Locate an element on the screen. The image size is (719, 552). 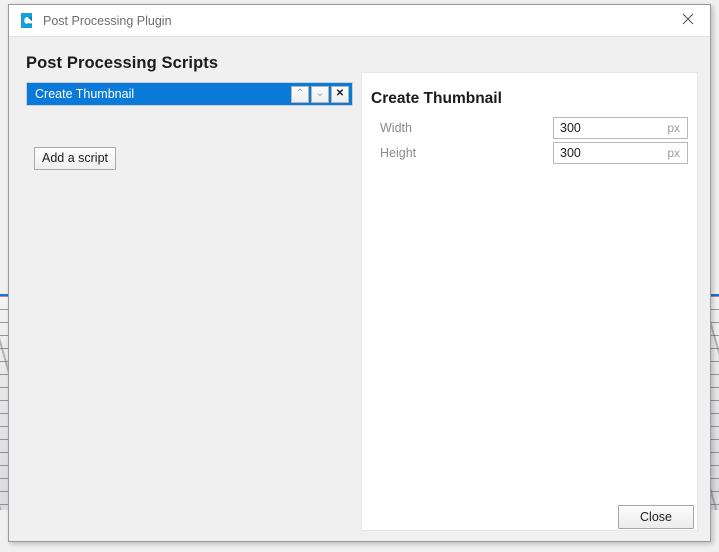
titlebar-close-button is located at coordinates (688, 20).